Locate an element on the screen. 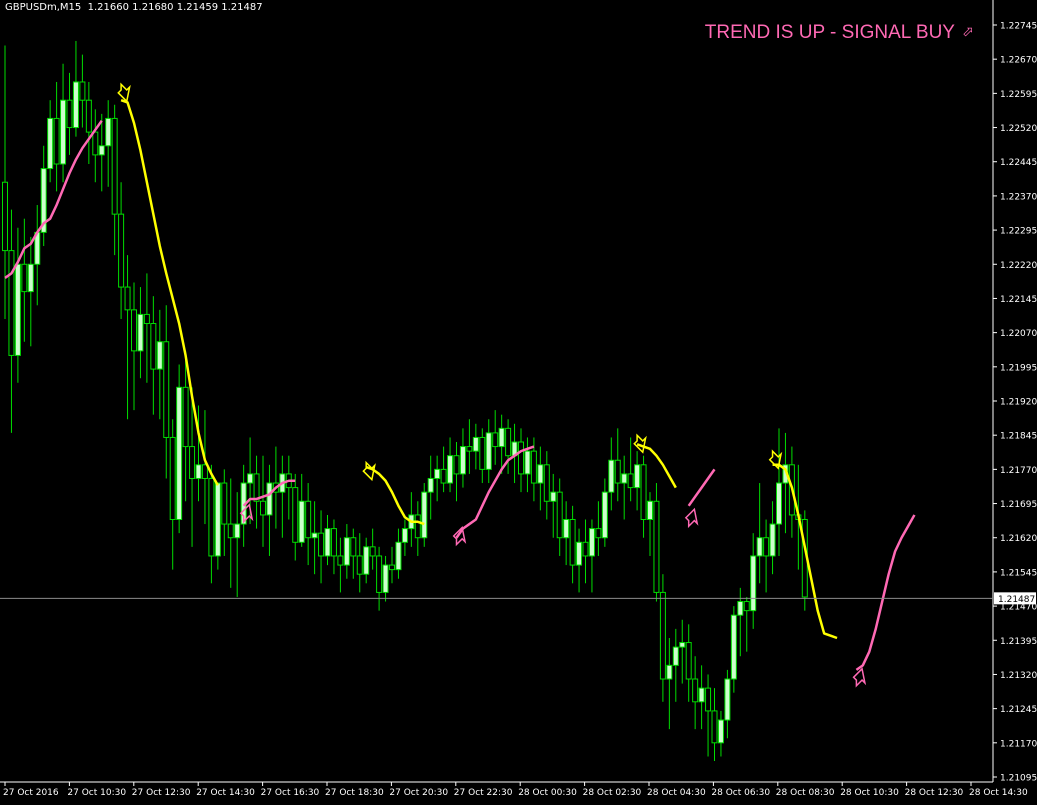 The image size is (1037, 805). y-tick-label: 1.22670 is located at coordinates (1018, 61).